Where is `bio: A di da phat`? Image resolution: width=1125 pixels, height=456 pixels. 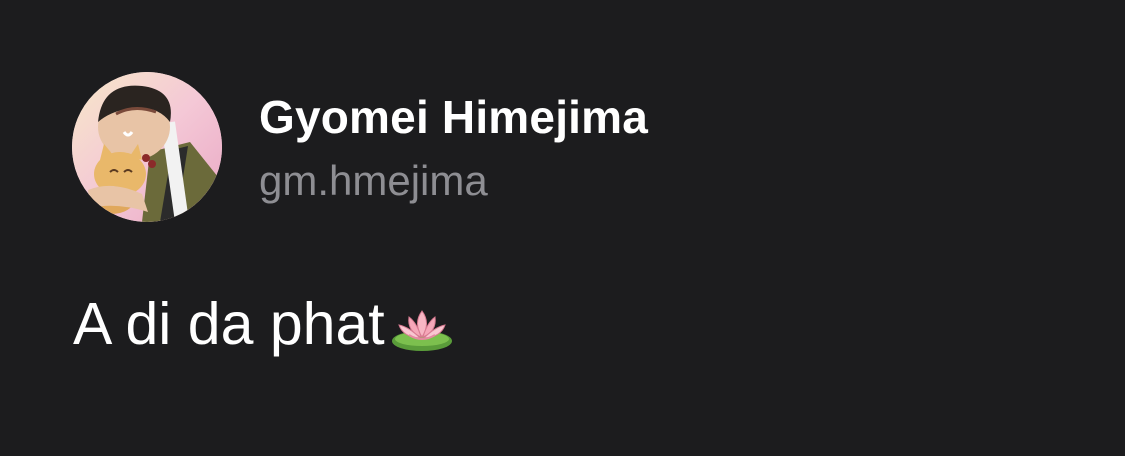
bio: A di da phat is located at coordinates (264, 324).